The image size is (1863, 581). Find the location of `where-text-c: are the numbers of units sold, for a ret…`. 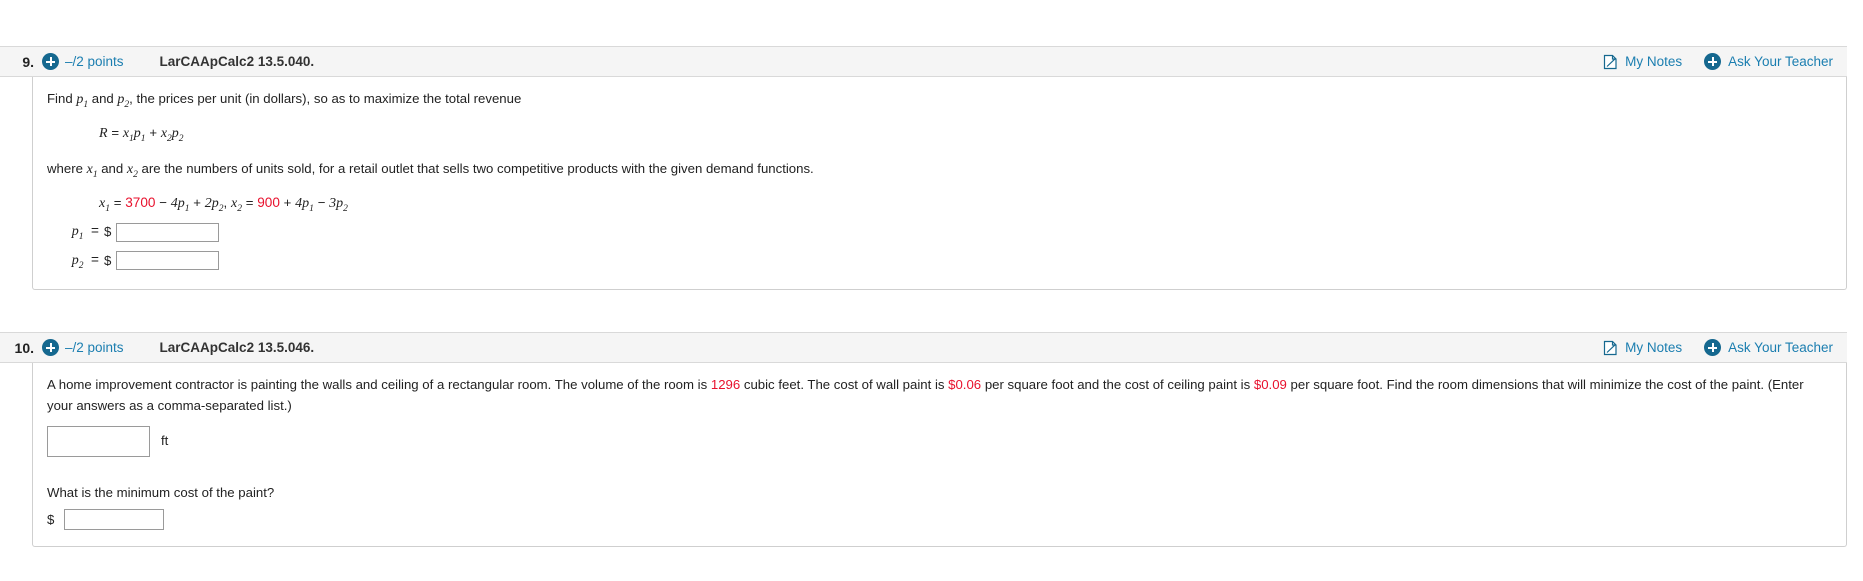

where-text-c: are the numbers of units sold, for a ret… is located at coordinates (475, 169).